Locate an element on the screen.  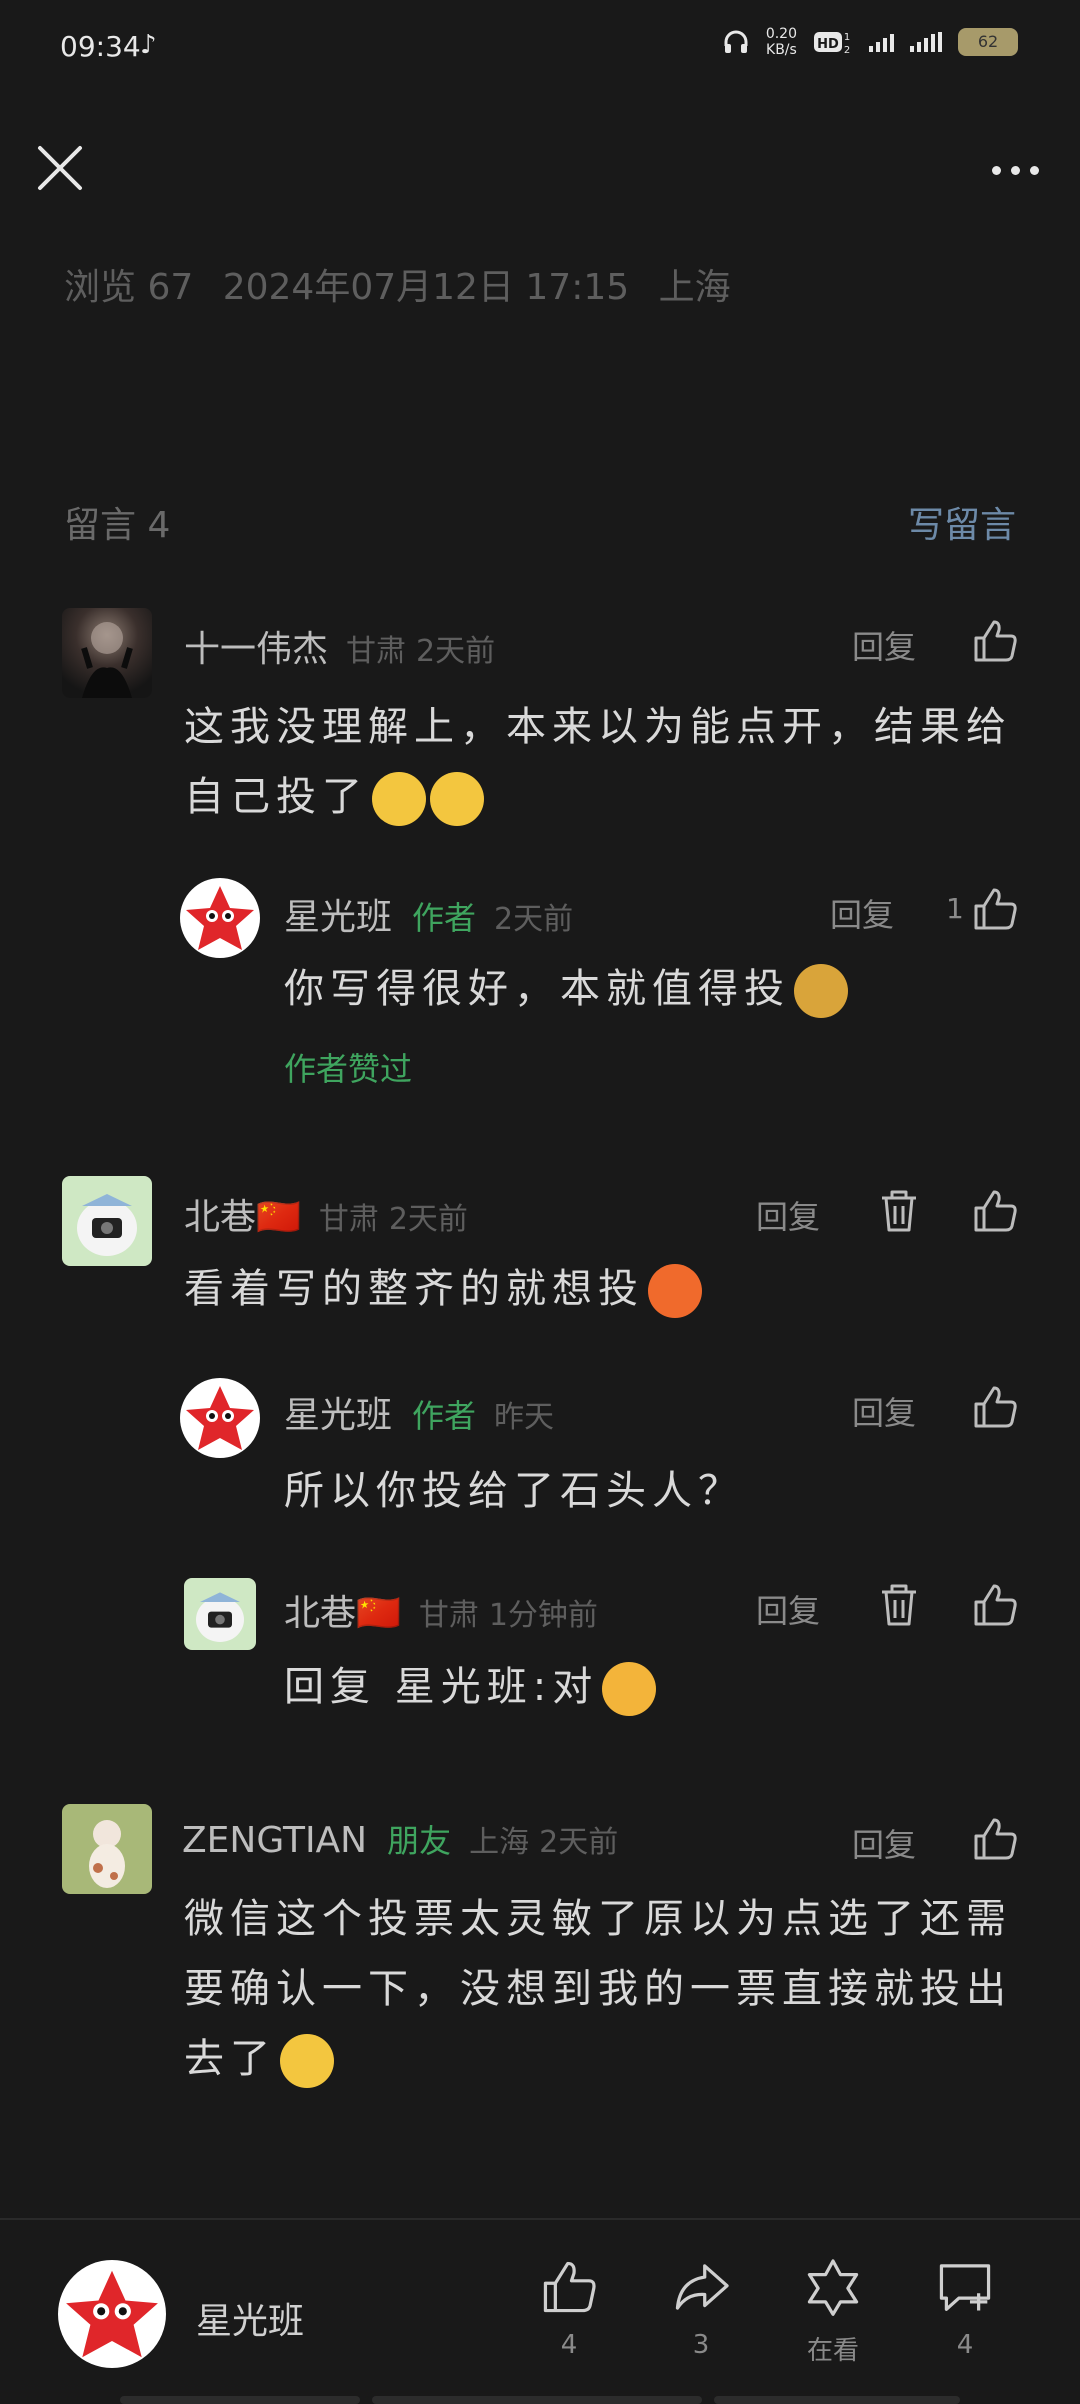
net-speed-unit: KB/s is located at coordinates (781, 50).